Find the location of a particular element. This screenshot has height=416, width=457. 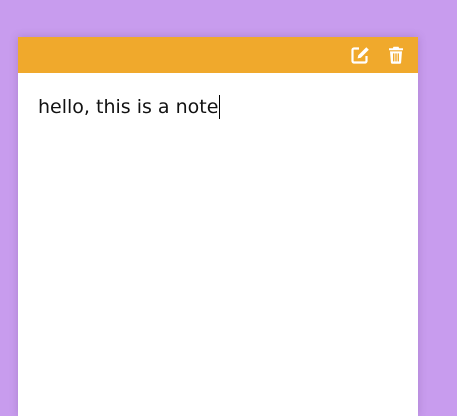

text-caret is located at coordinates (220, 107).